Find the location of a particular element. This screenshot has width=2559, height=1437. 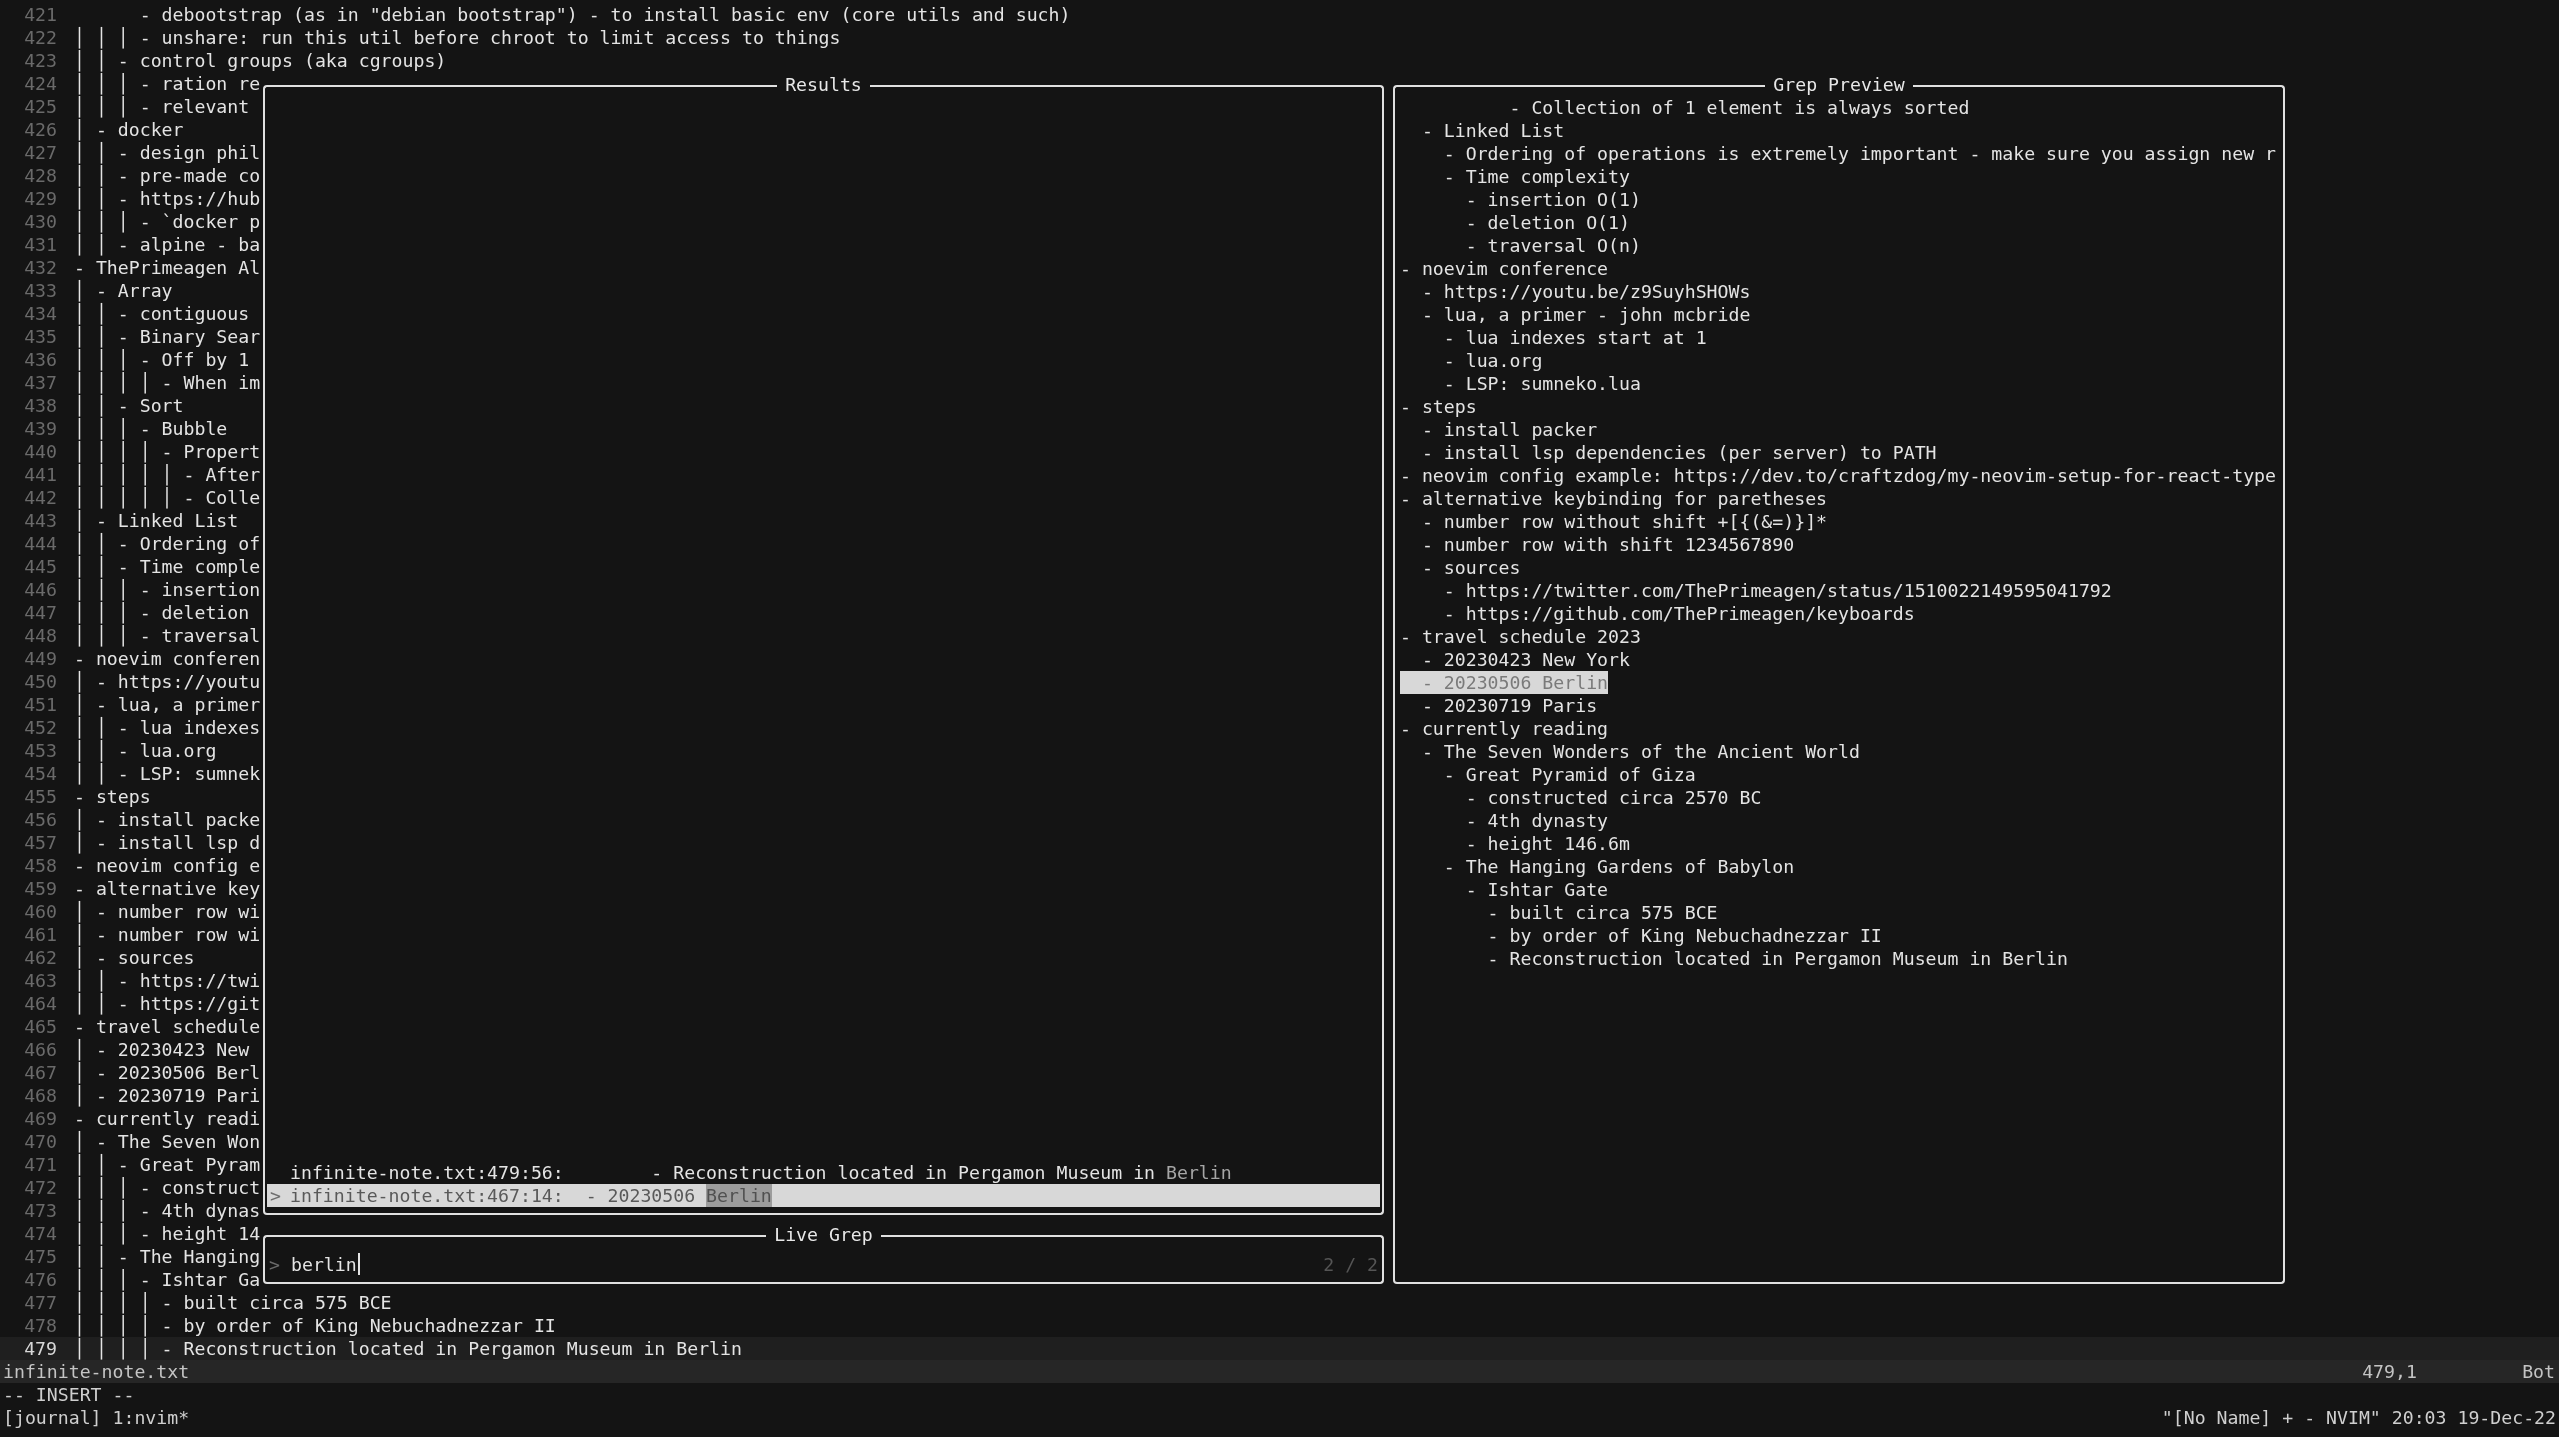

code-line: │ │ │ - relevant is located at coordinates (162, 106).